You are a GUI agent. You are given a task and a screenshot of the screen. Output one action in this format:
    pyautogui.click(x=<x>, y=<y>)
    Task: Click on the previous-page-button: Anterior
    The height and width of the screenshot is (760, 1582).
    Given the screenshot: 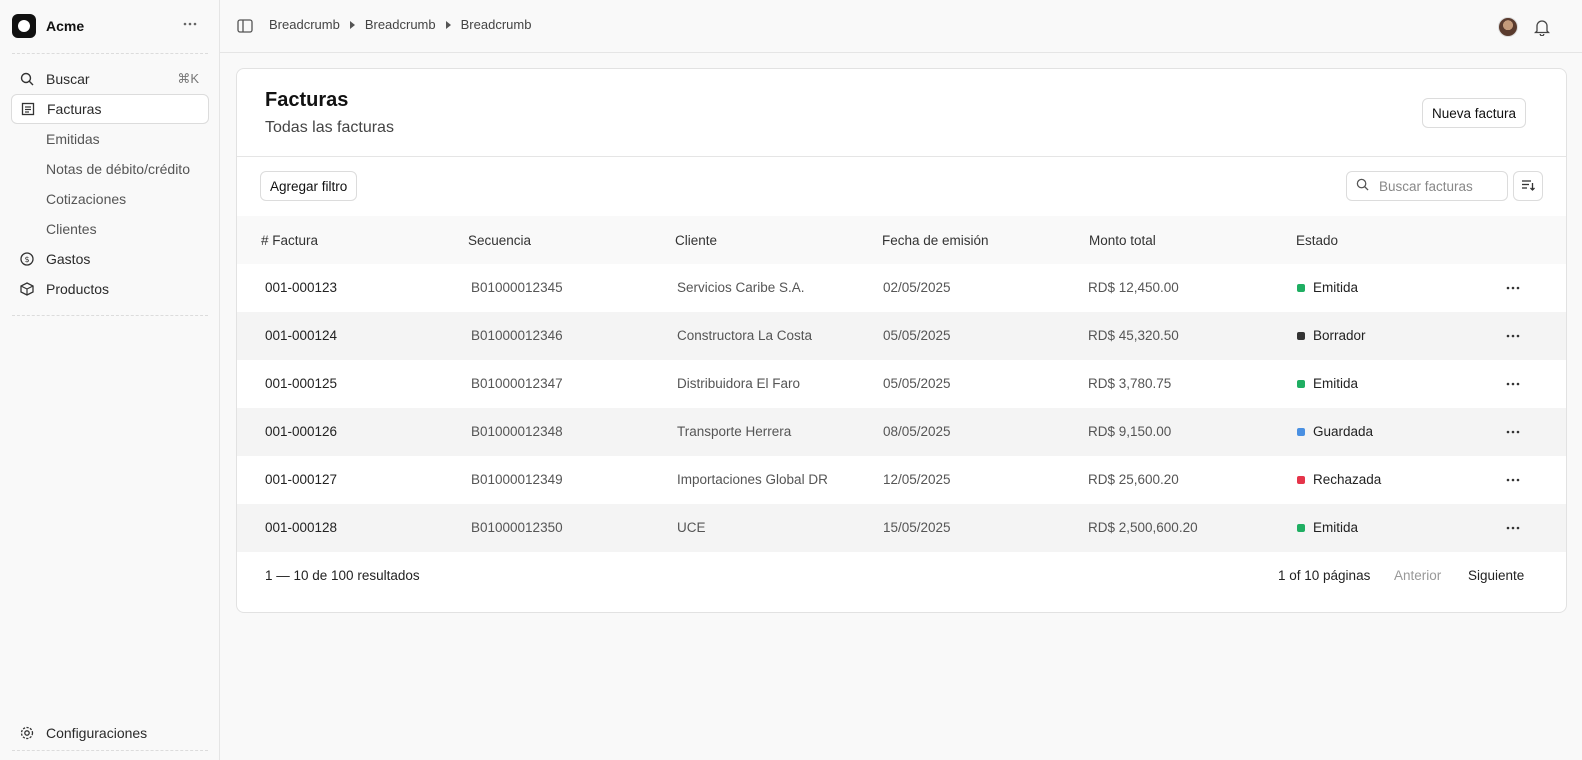 What is the action you would take?
    pyautogui.click(x=1417, y=575)
    